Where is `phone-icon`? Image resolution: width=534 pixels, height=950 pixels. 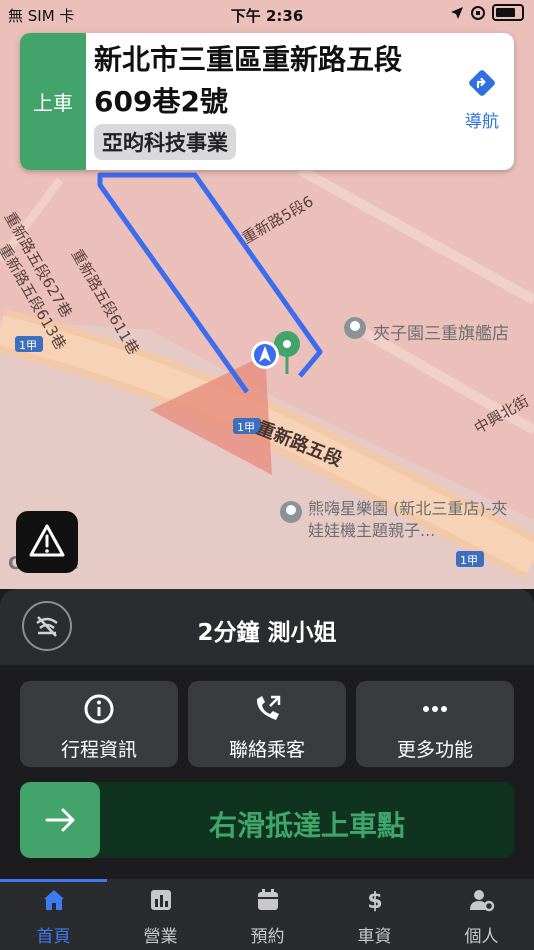
phone-icon is located at coordinates (268, 707).